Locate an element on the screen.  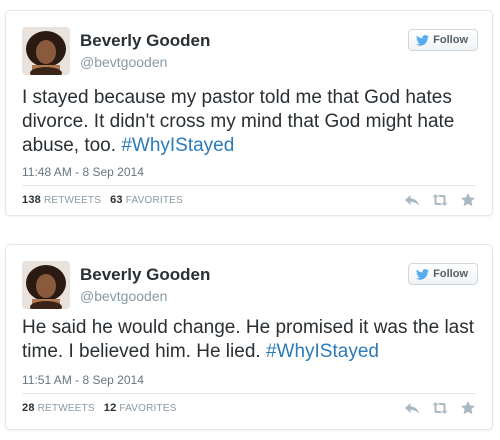
tweet-timestamp: 11:48 AM - 8 Sep 2014 is located at coordinates (83, 172).